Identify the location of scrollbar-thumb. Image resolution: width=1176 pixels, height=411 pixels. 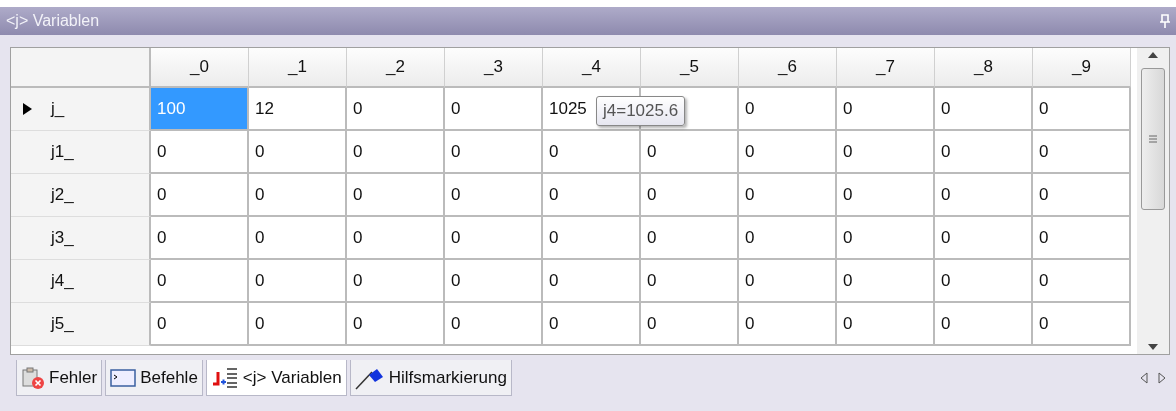
(1153, 139).